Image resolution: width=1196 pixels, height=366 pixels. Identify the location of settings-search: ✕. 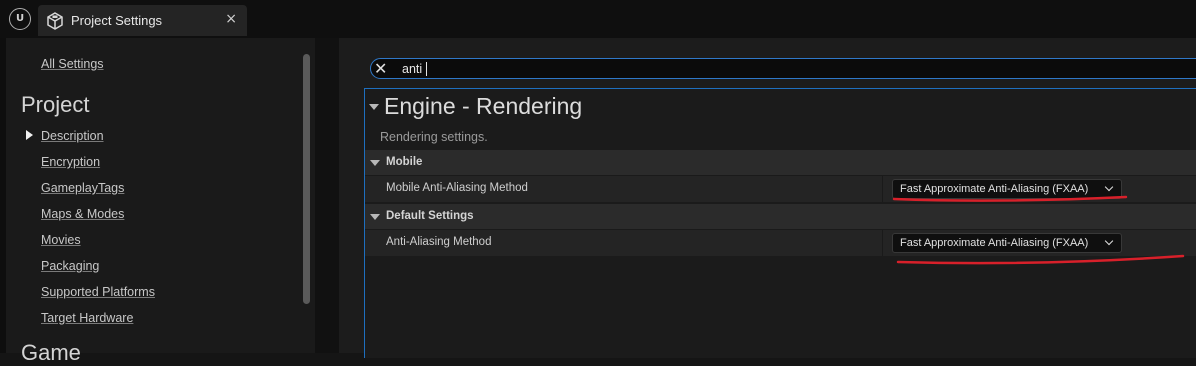
(783, 68).